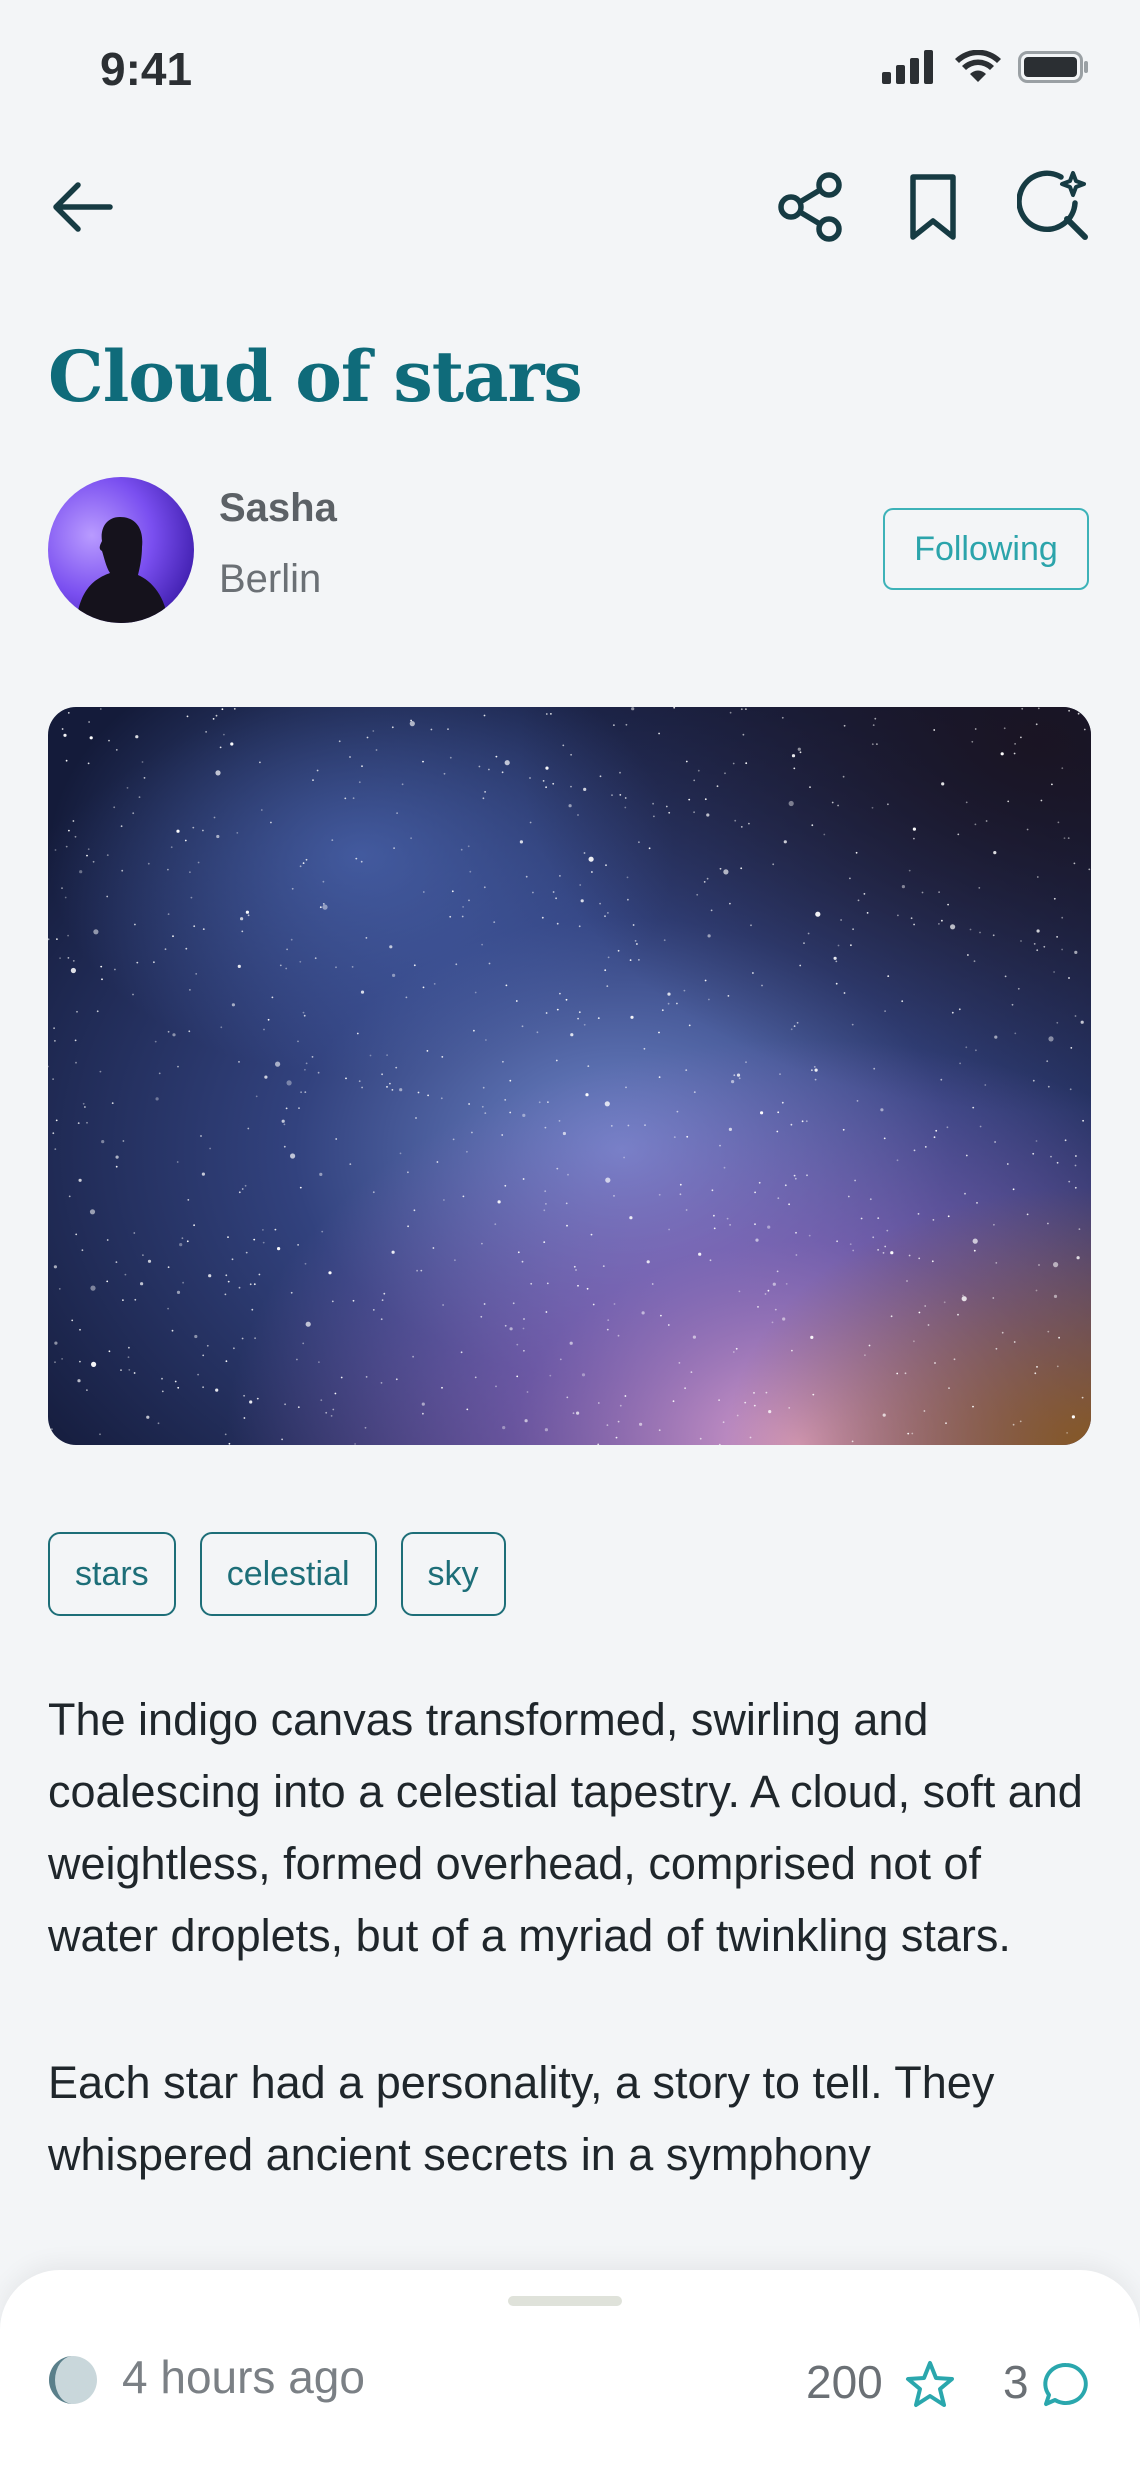 The width and height of the screenshot is (1140, 2469). I want to click on bookmark-button, so click(933, 207).